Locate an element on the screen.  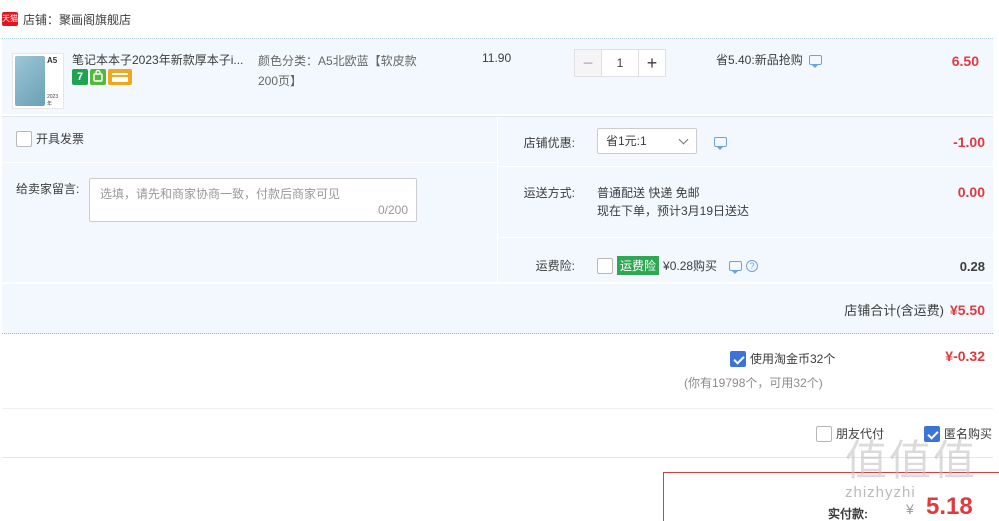
discount-value: -1.00 is located at coordinates (969, 142).